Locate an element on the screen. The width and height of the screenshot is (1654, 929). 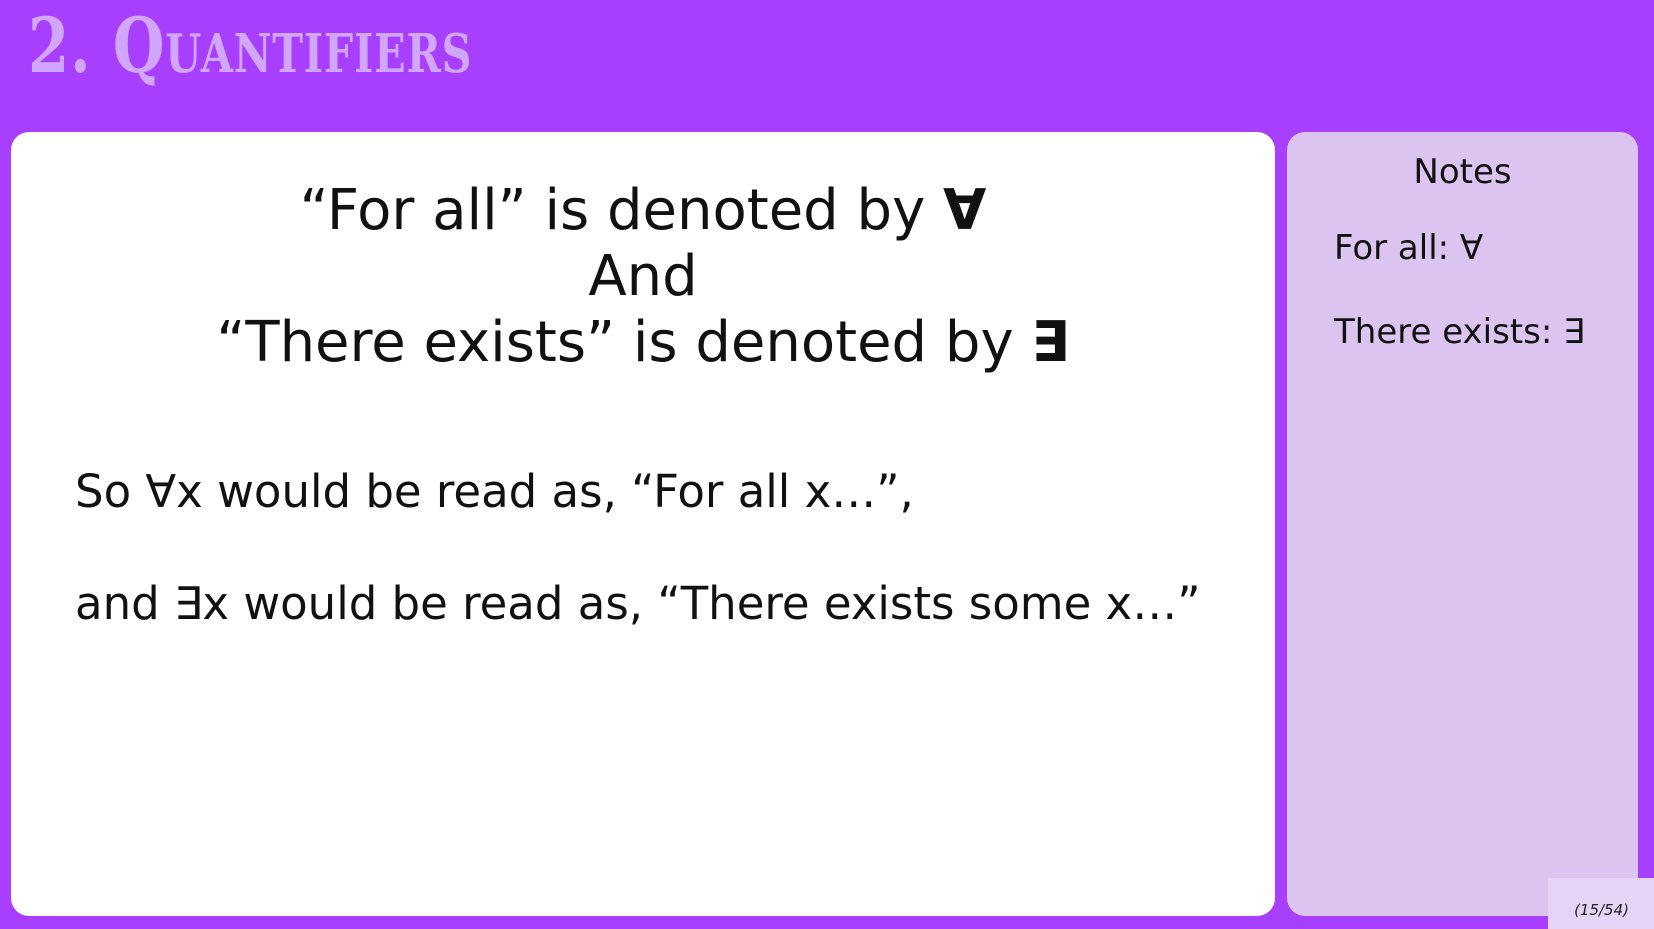
there-exists-definition-text: “There exists” is denoted by is located at coordinates (624, 342).